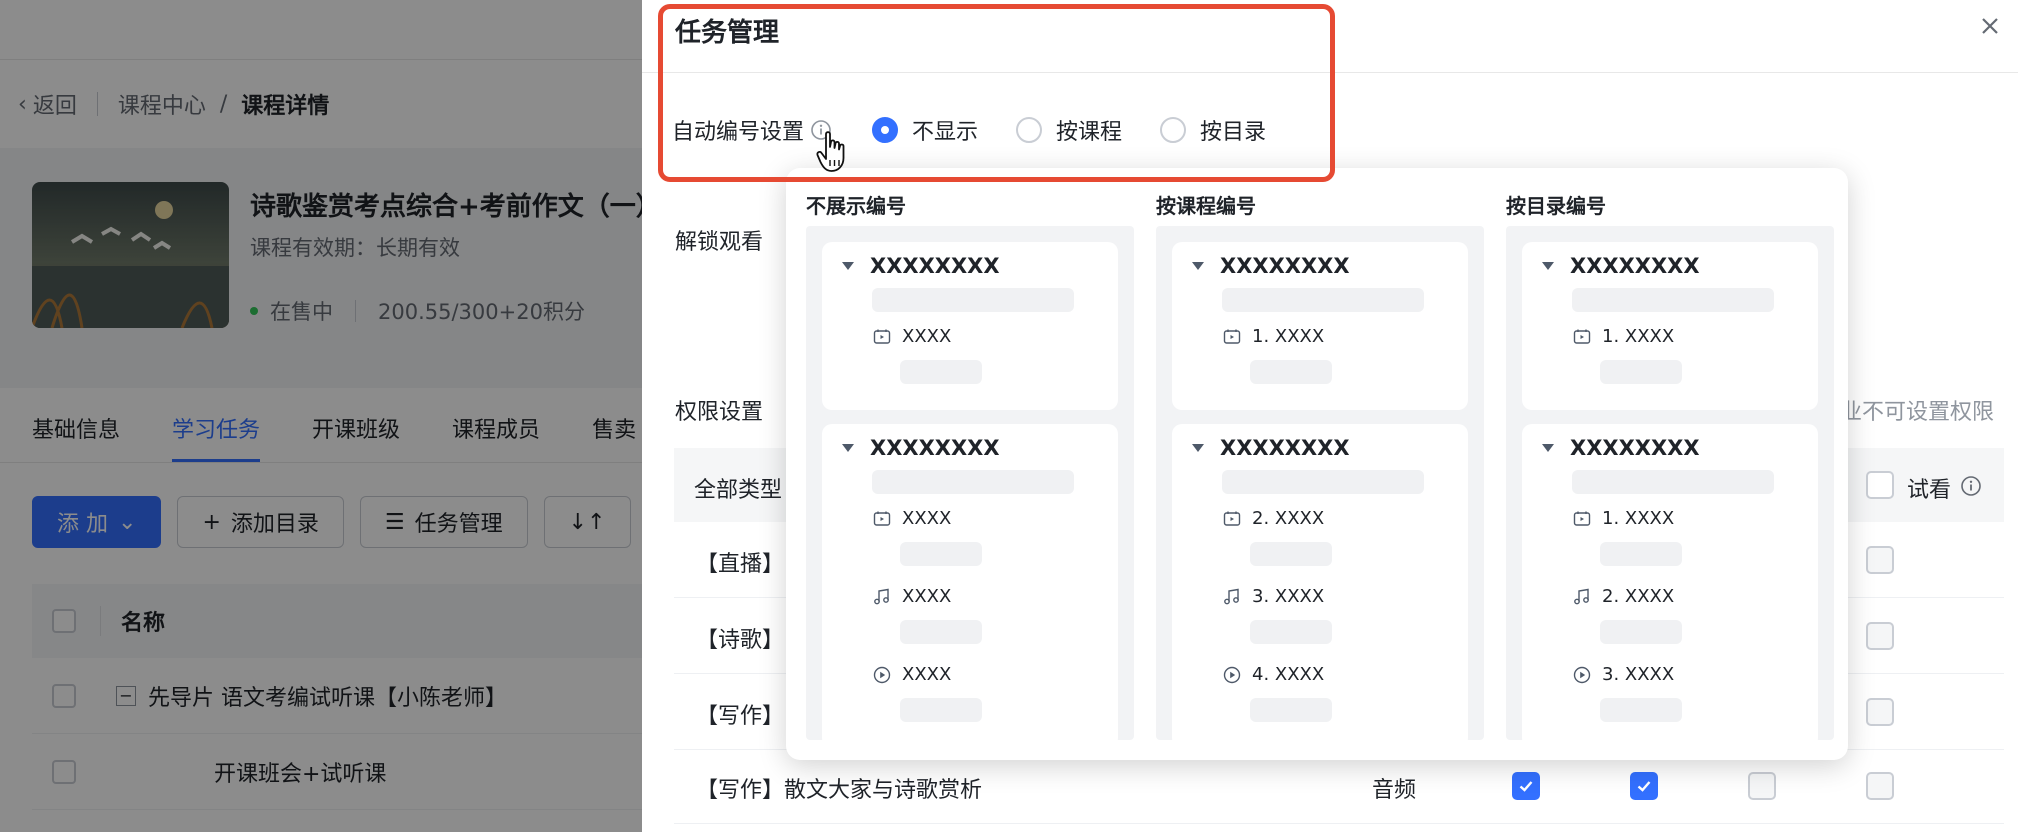 This screenshot has height=832, width=2018. I want to click on example-card: XXXXXXXX XXXX XXXX XXXX, so click(970, 586).